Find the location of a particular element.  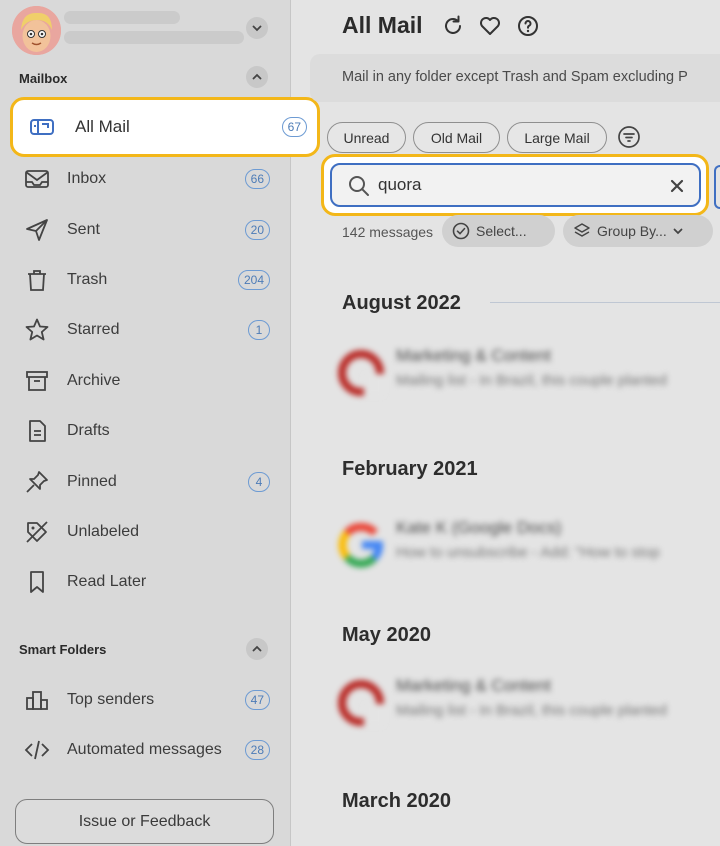

sidebar-item-label: Drafts is located at coordinates (88, 430).